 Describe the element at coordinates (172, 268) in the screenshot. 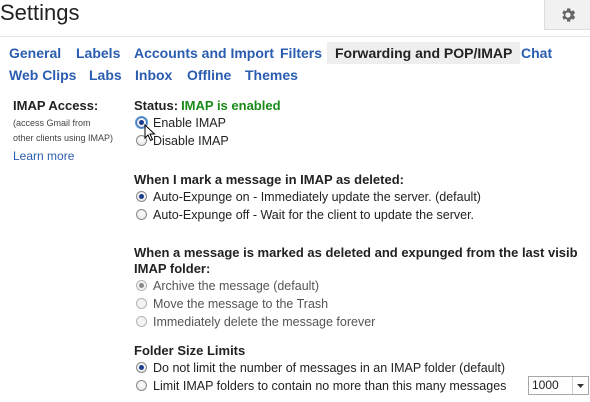

I see `expunged-section-title-line2: IMAP folder:` at that location.